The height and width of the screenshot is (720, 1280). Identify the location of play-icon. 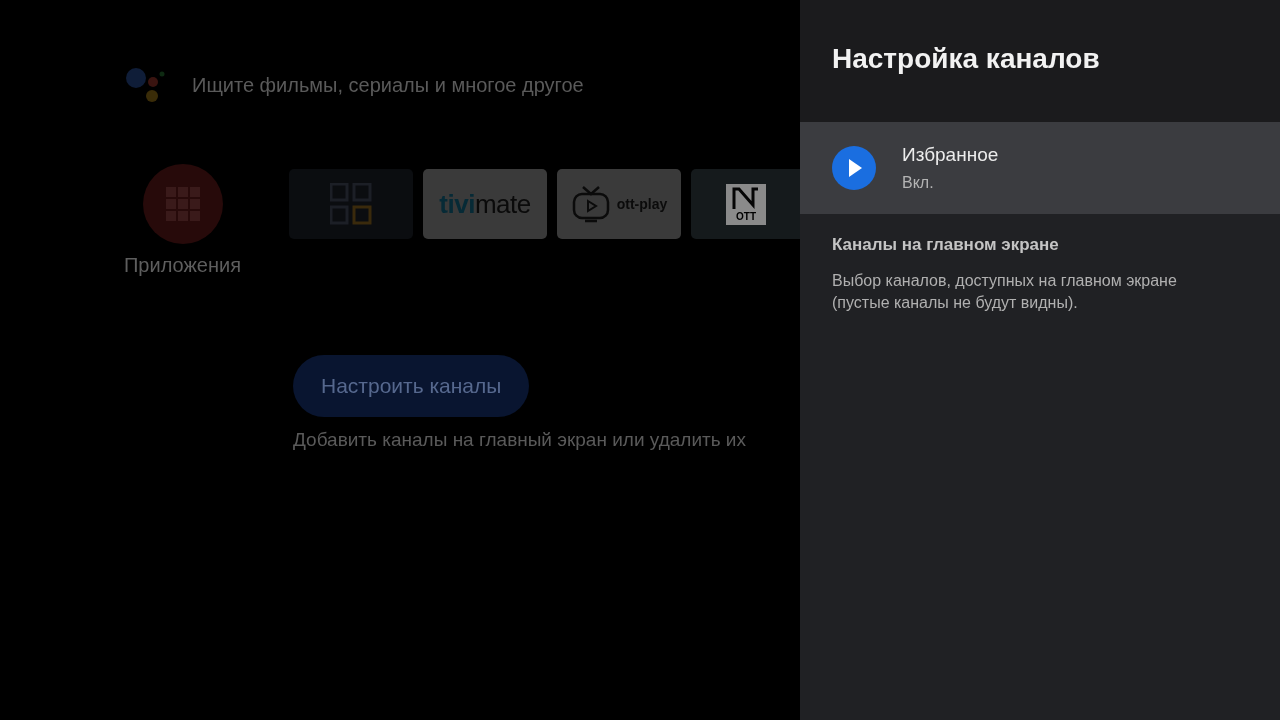
(854, 168).